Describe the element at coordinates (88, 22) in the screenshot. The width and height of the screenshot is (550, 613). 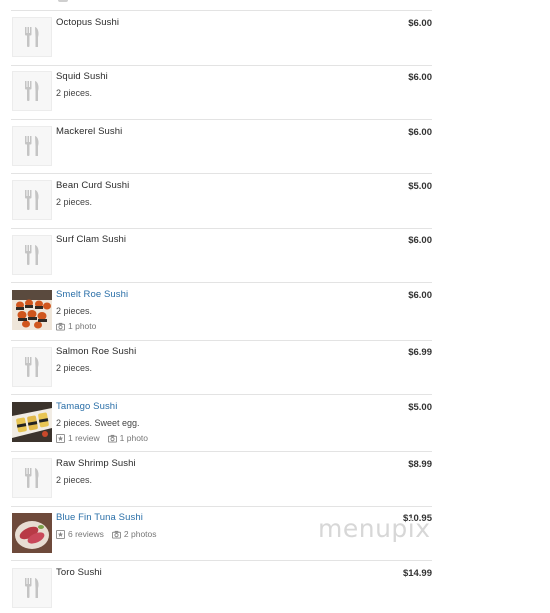
I see `item-name: Octopus Sushi` at that location.